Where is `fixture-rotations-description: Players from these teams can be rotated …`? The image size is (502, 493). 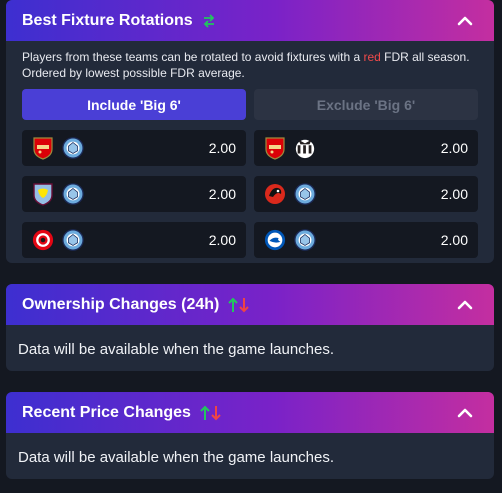
fixture-rotations-description: Players from these teams can be rotated … is located at coordinates (246, 65).